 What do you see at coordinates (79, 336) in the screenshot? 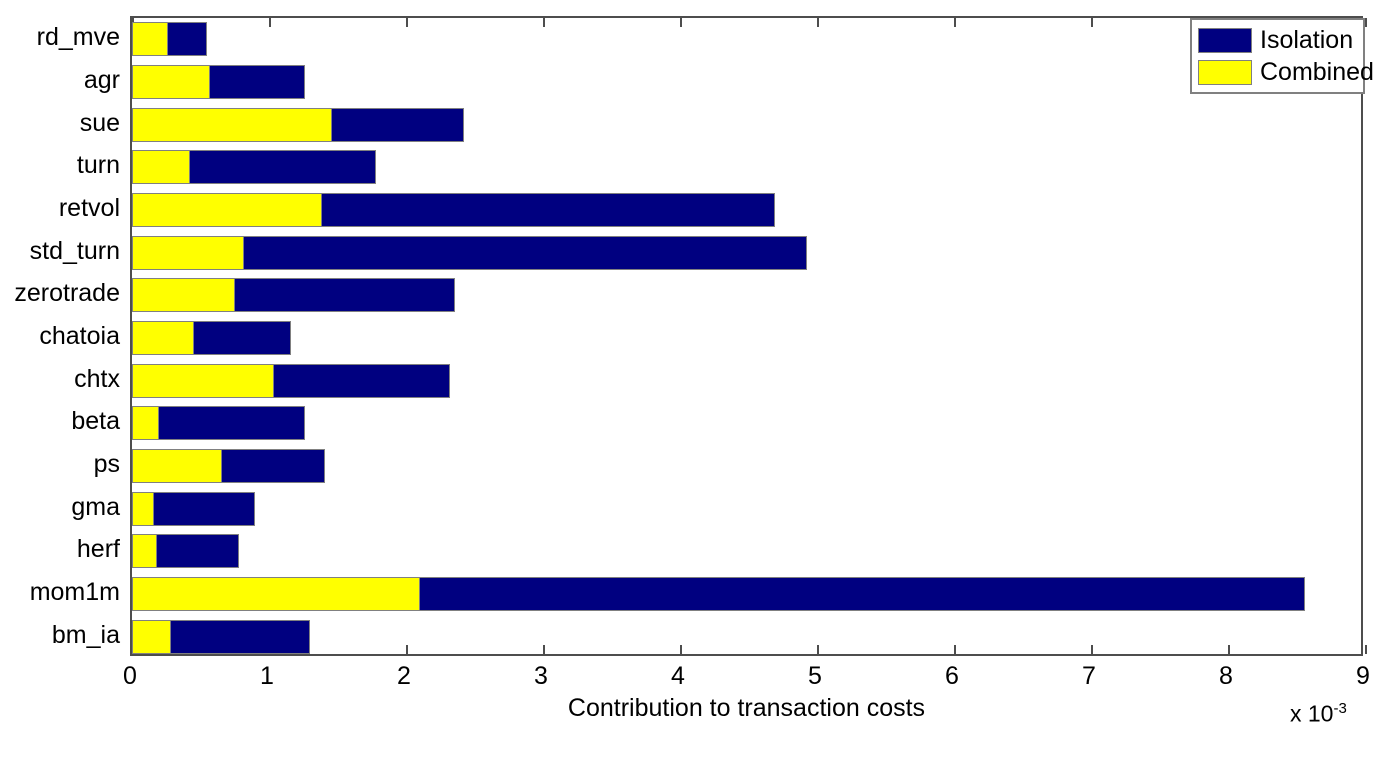
I see `y-axis-tick-label: chatoia` at bounding box center [79, 336].